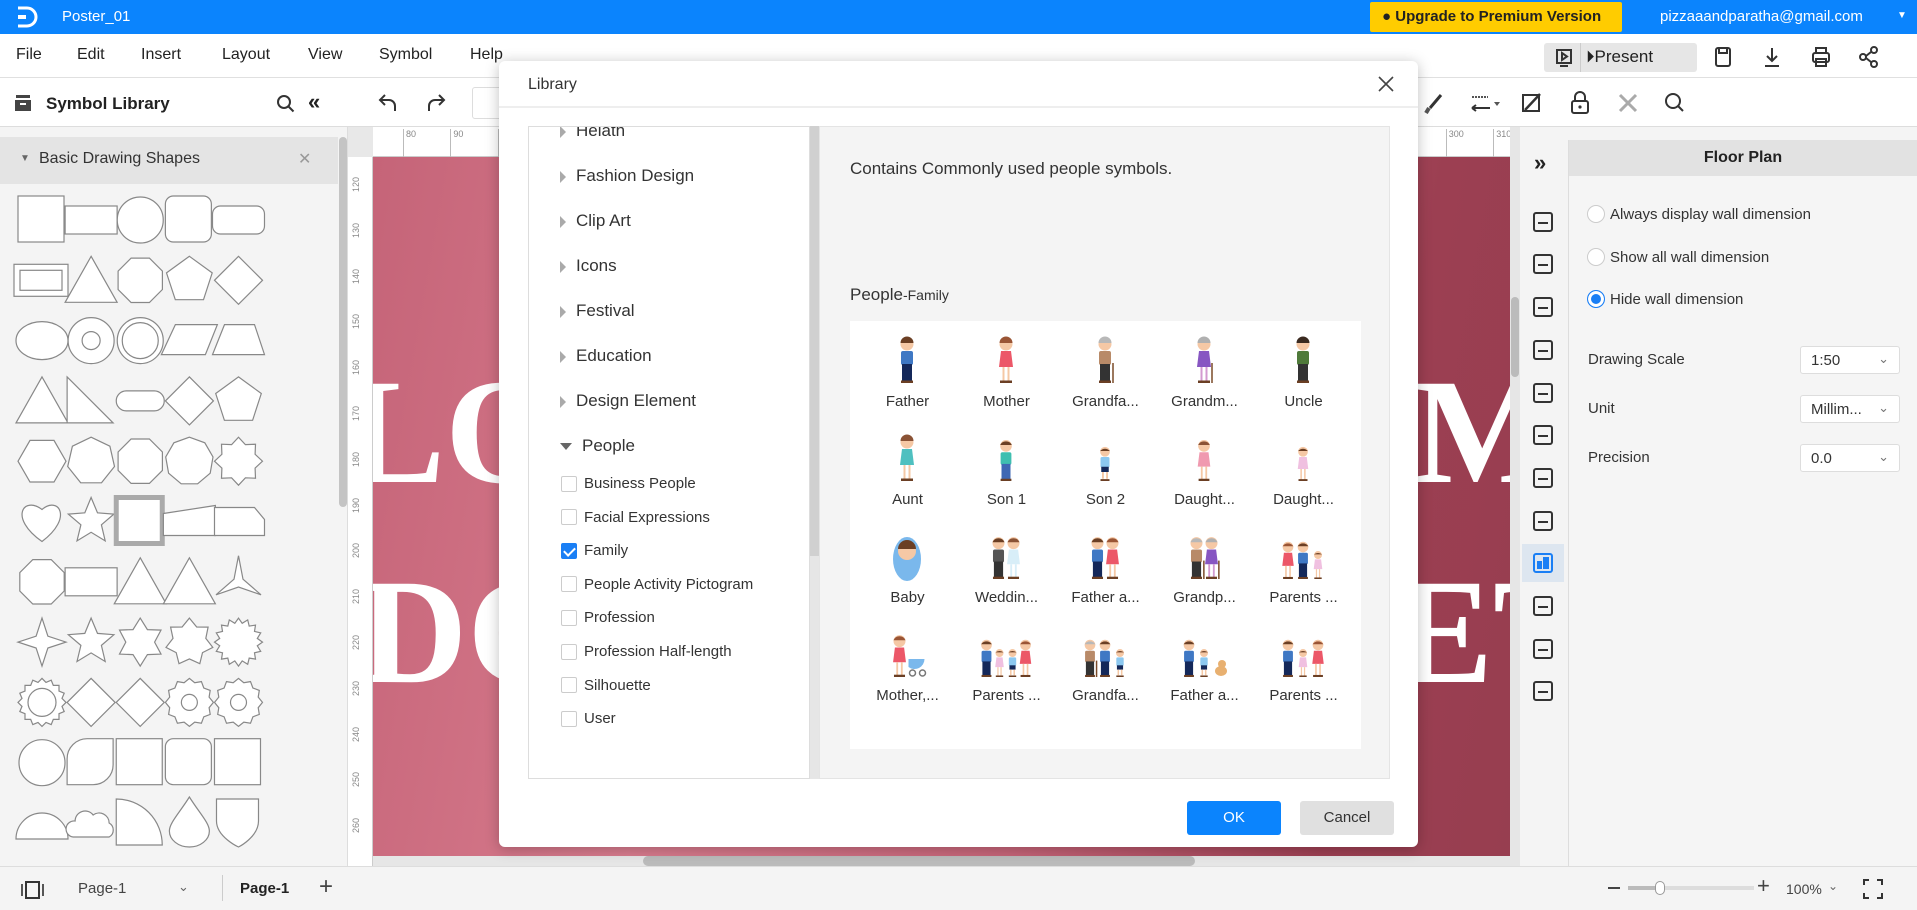  What do you see at coordinates (907, 576) in the screenshot?
I see `symbol-item: Baby` at bounding box center [907, 576].